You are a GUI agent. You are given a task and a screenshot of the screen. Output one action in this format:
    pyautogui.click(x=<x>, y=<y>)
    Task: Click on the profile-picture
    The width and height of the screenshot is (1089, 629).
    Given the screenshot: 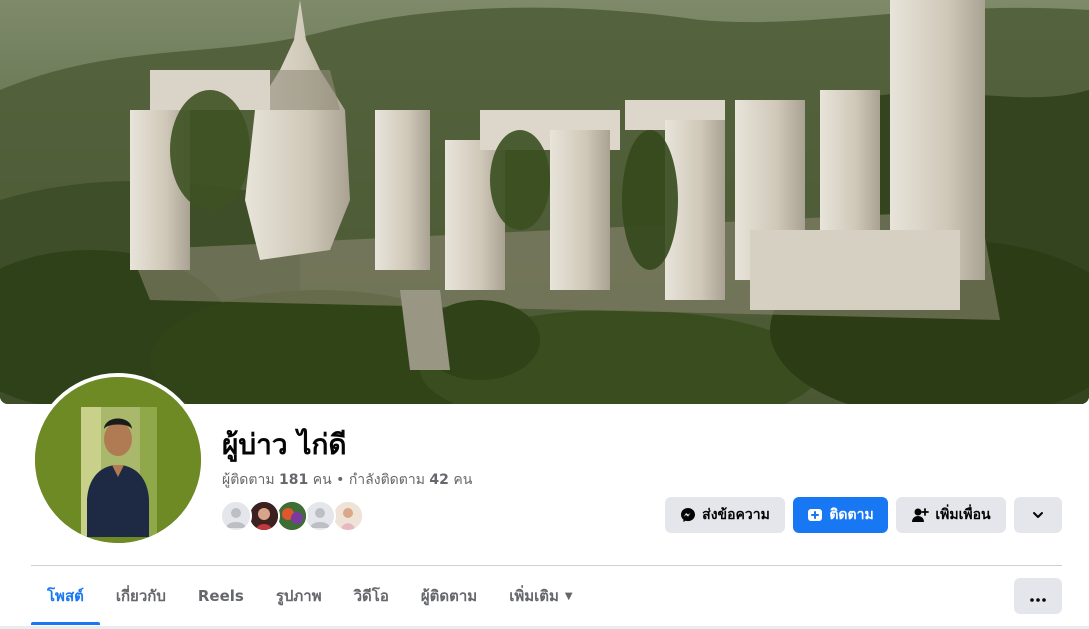 What is the action you would take?
    pyautogui.click(x=118, y=460)
    